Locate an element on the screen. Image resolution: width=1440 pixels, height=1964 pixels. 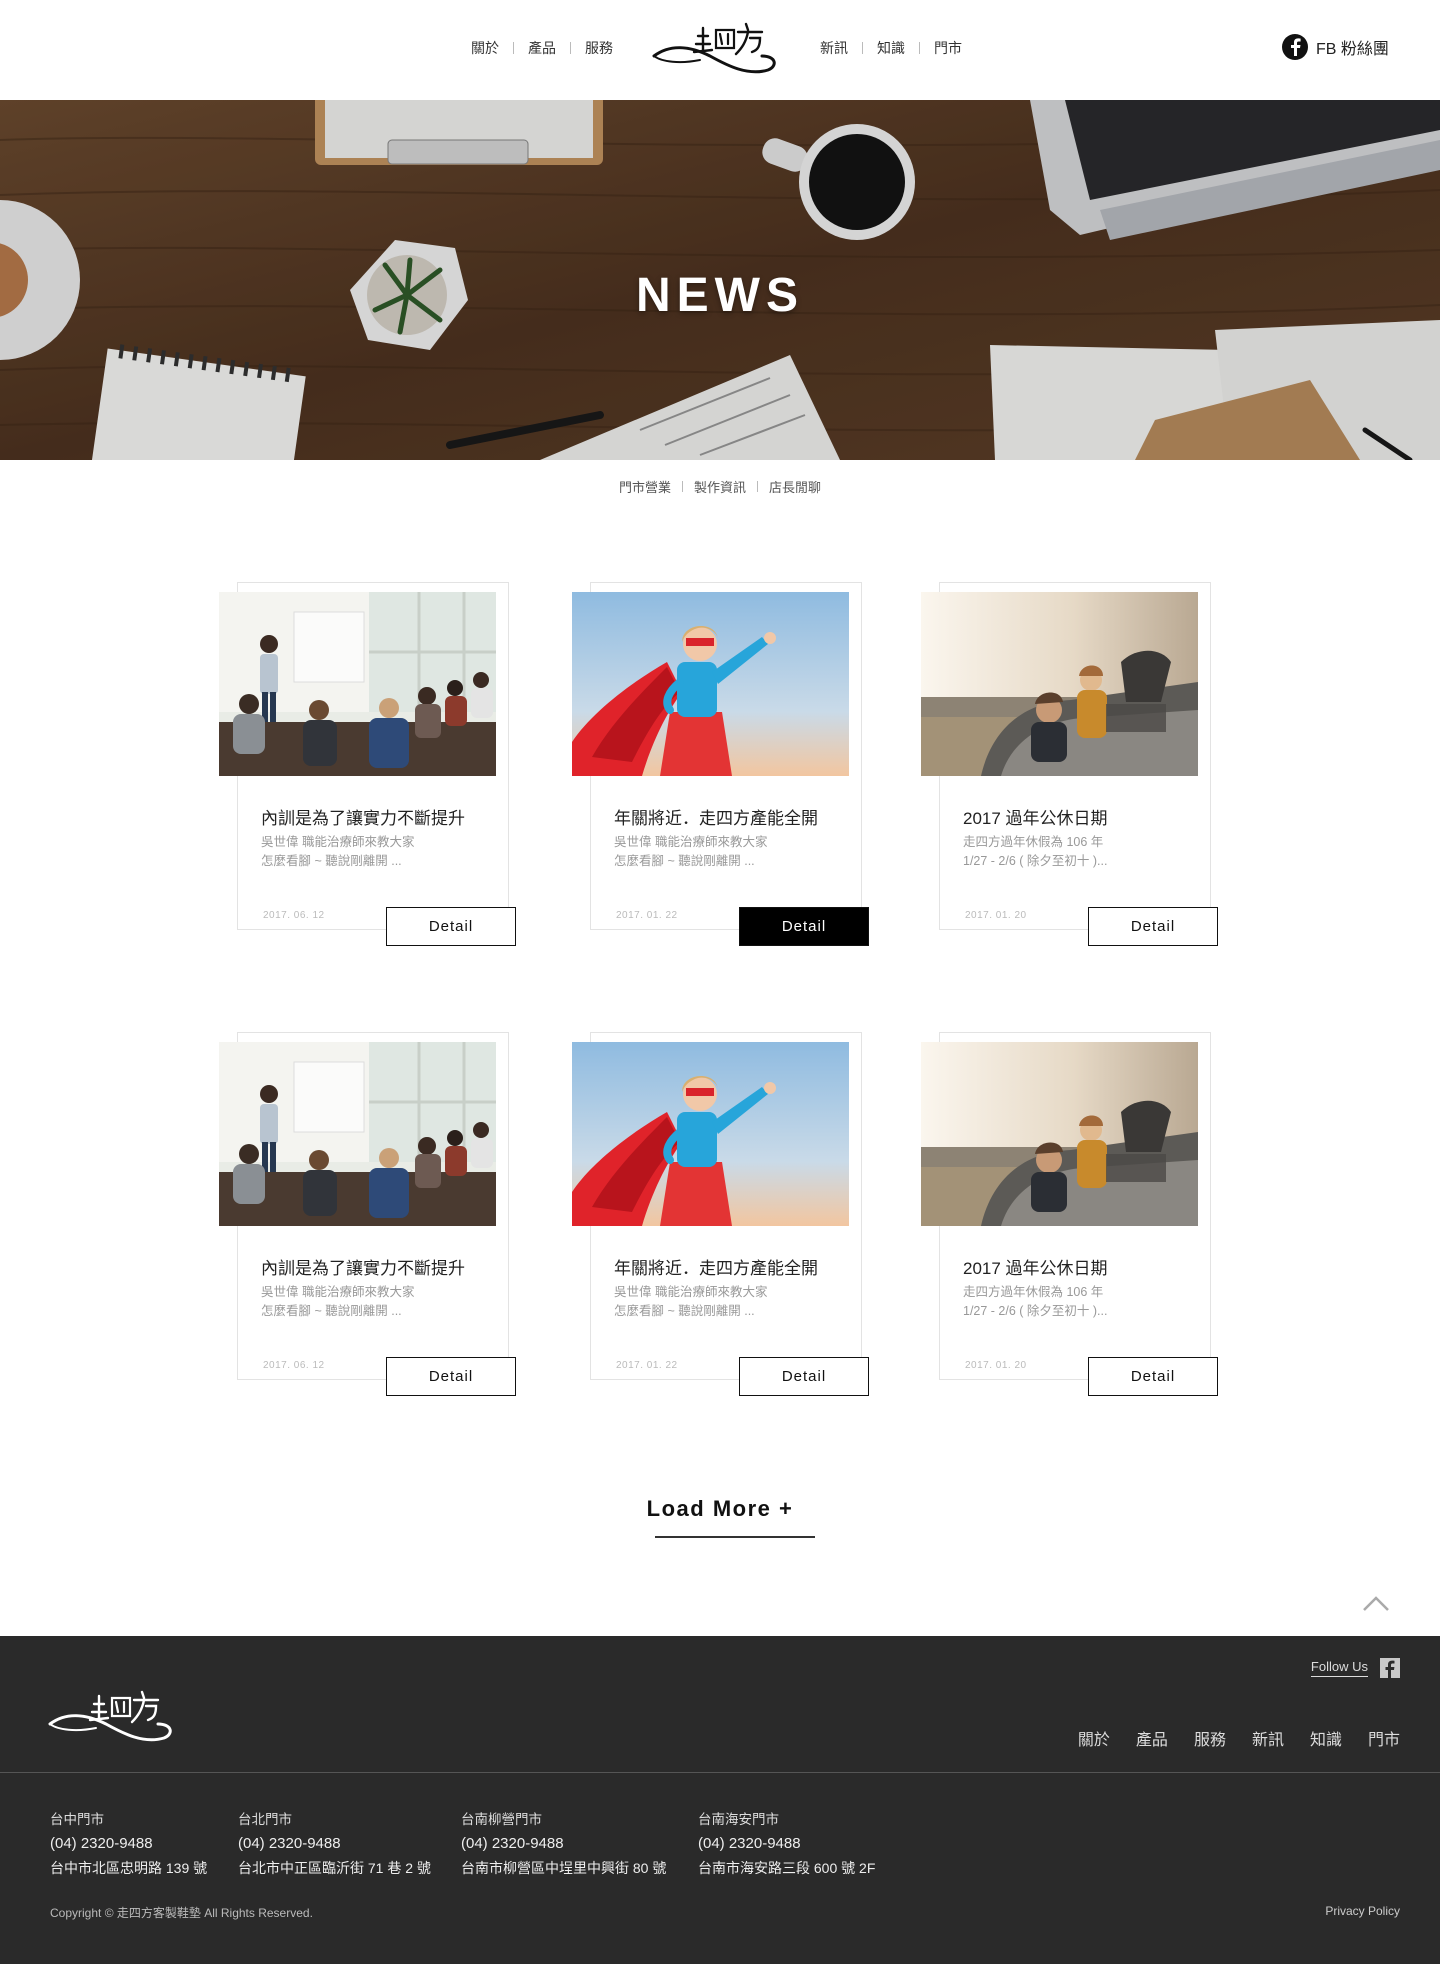
store-address: 台南市海安路三段 600 號 2F is located at coordinates (787, 1868).